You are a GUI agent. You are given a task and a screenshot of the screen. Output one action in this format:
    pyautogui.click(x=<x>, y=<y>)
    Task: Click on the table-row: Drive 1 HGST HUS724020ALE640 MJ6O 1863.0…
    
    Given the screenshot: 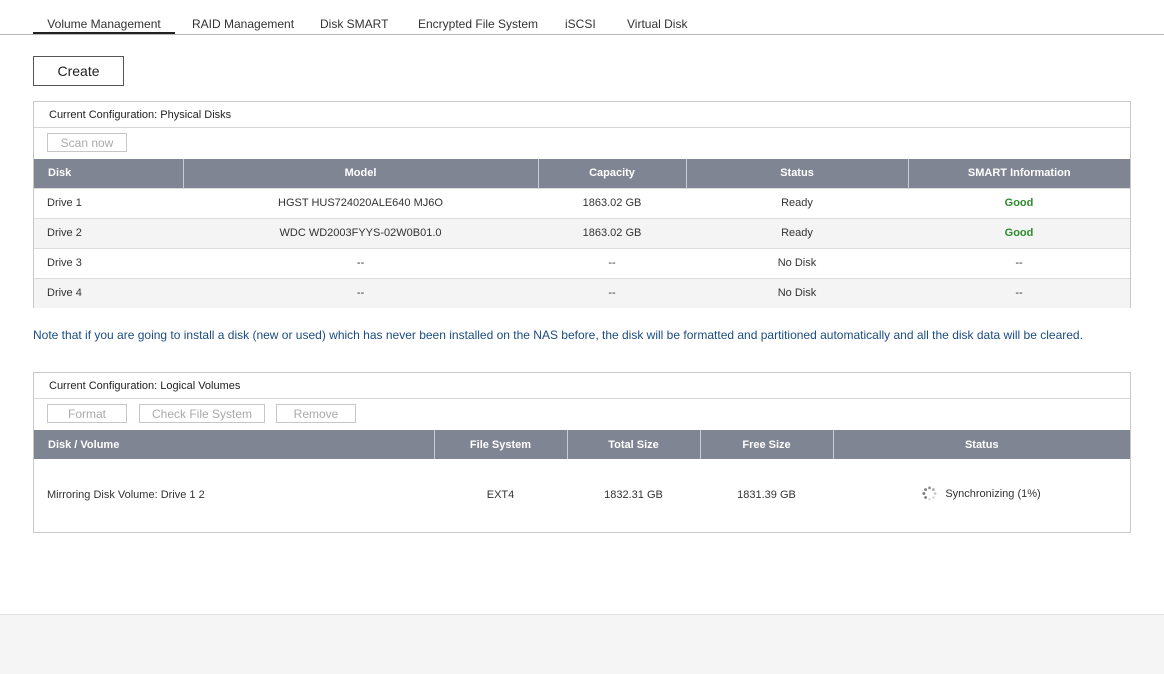 What is the action you would take?
    pyautogui.click(x=582, y=202)
    